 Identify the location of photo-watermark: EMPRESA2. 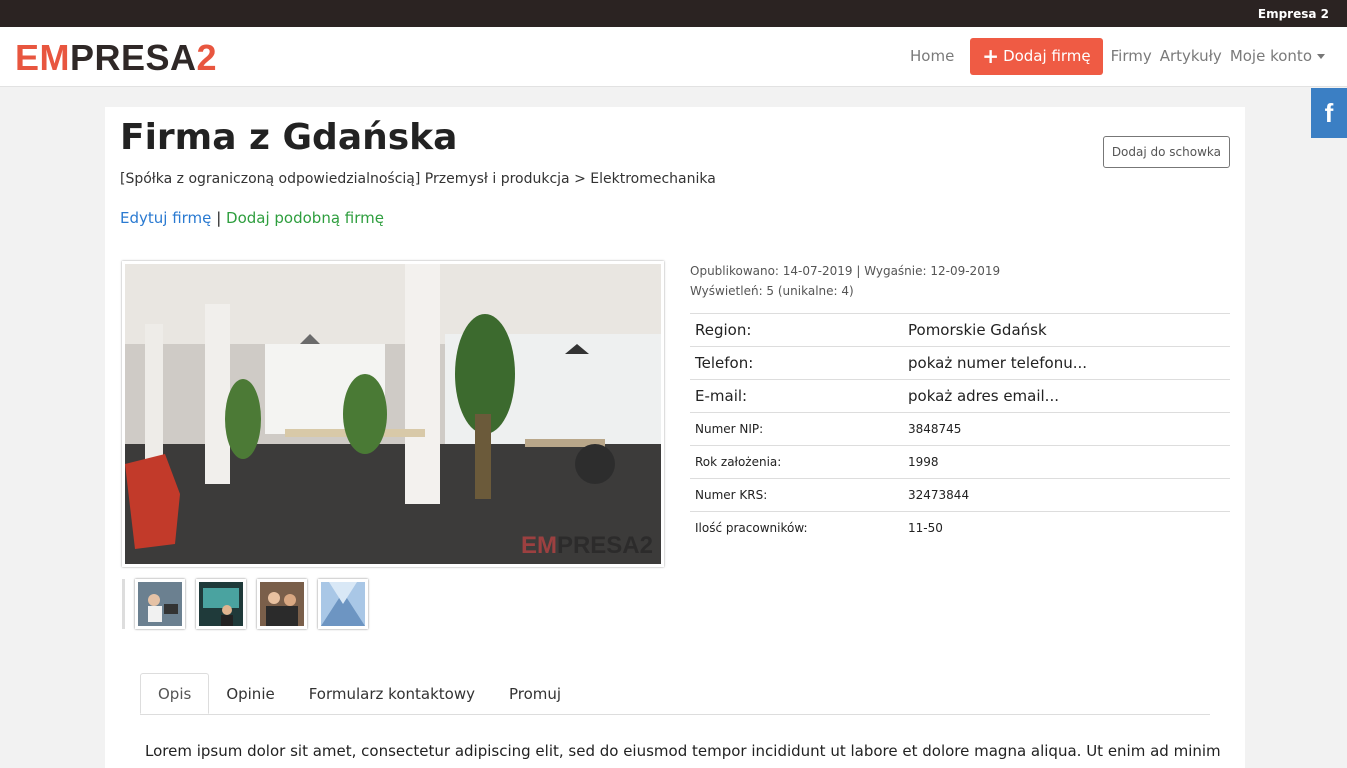
(587, 546).